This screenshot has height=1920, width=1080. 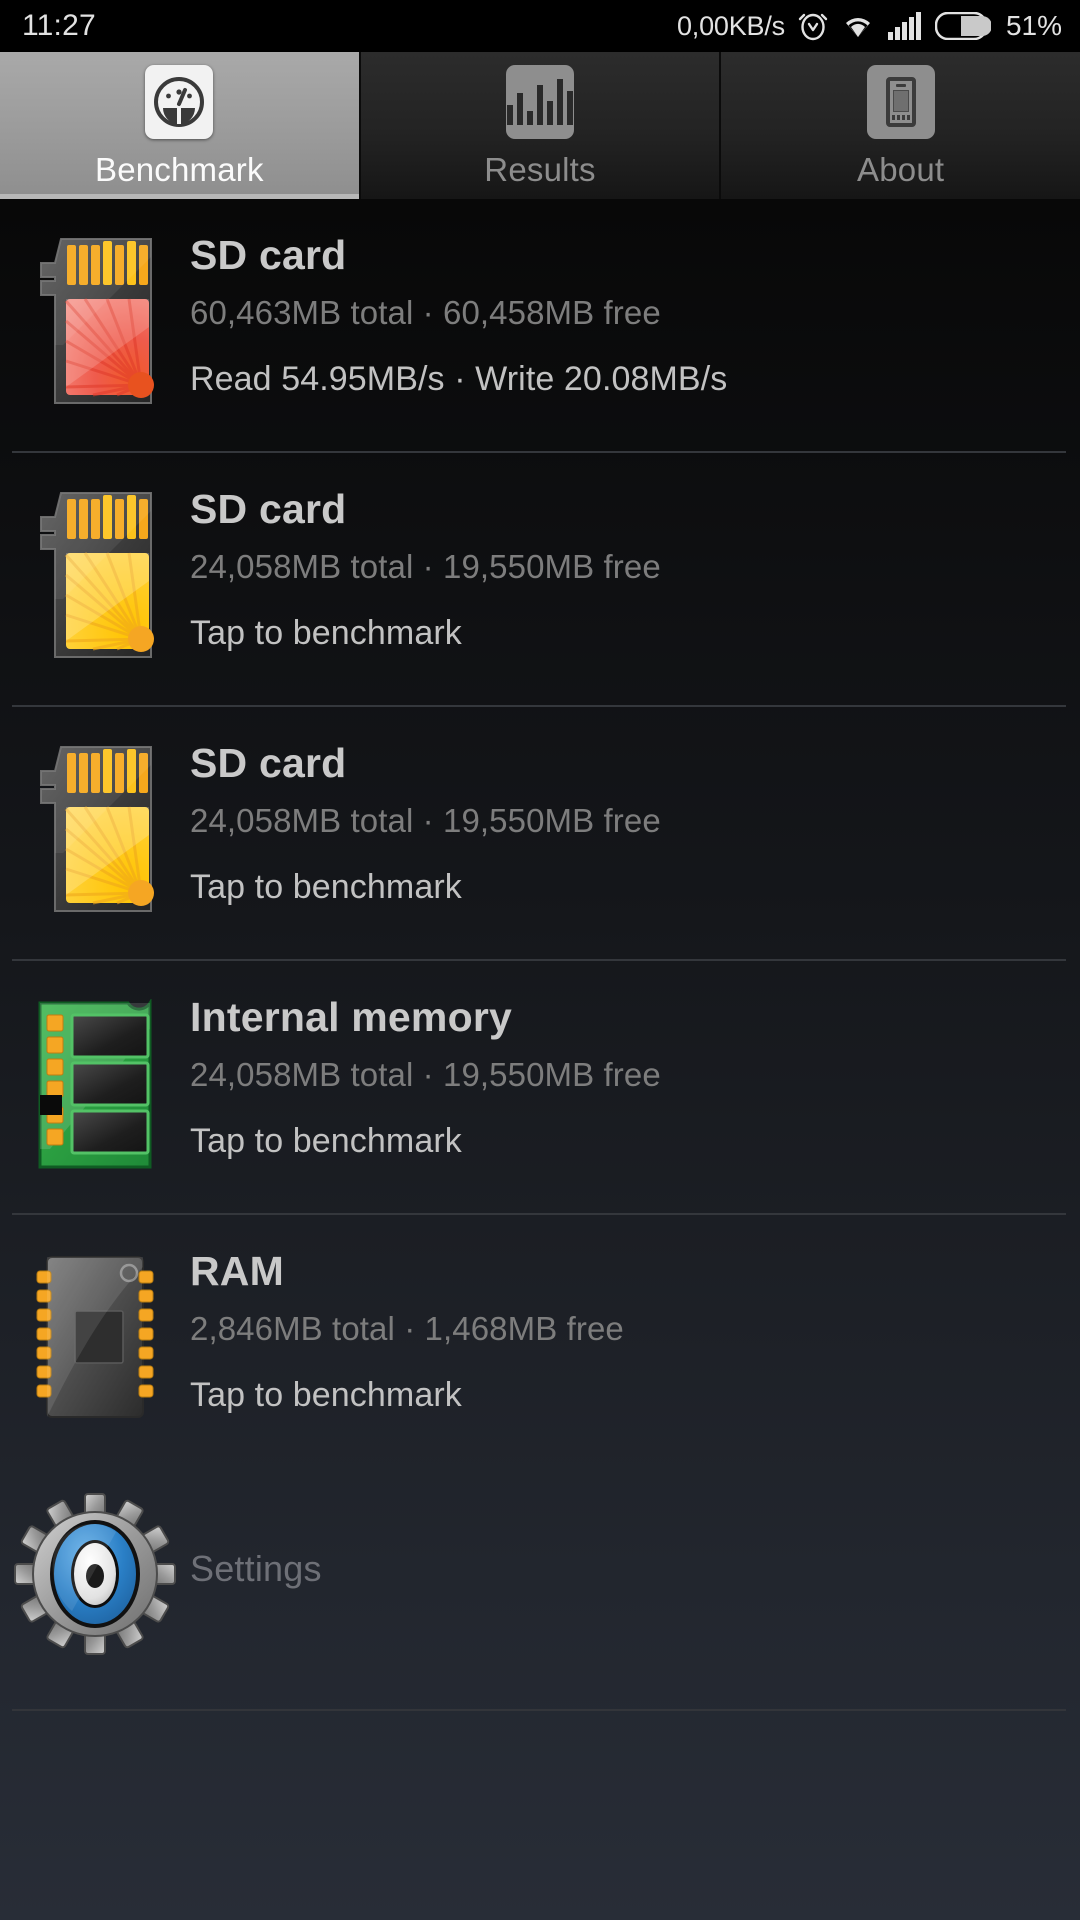 What do you see at coordinates (179, 102) in the screenshot?
I see `speedometer-icon` at bounding box center [179, 102].